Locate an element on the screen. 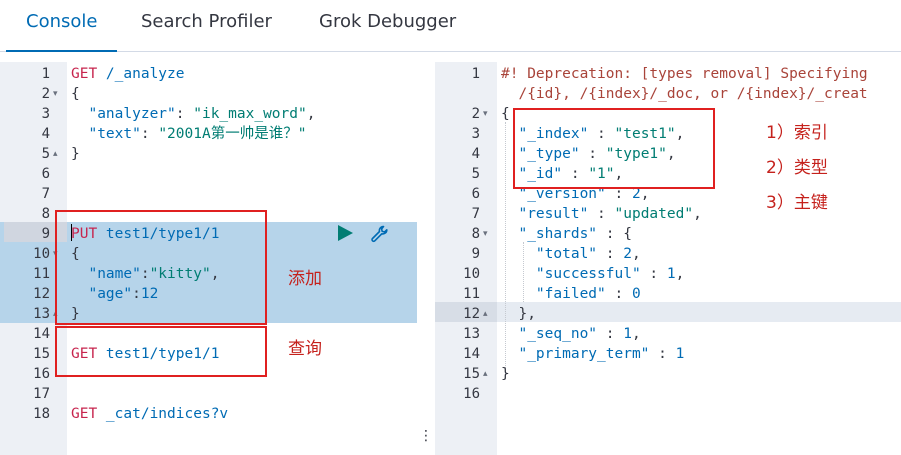 The image size is (901, 455). code-text: "_seq_no" : 1, is located at coordinates (571, 334).